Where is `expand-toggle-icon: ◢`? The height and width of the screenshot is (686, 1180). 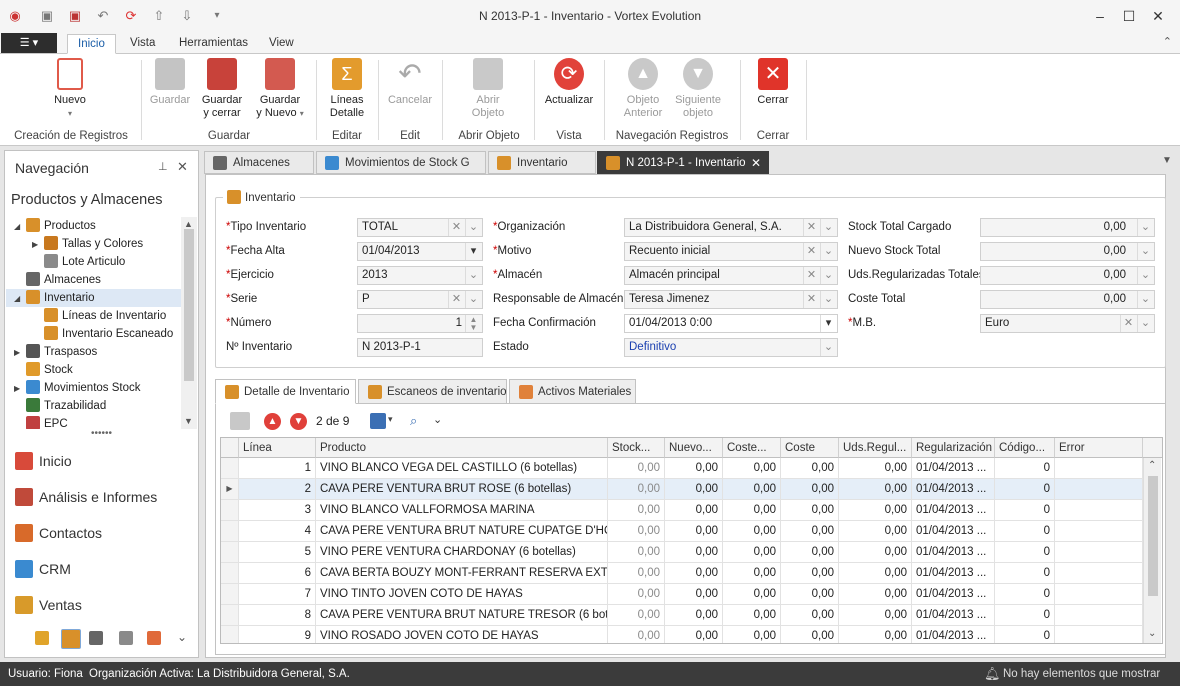
expand-toggle-icon: ◢ is located at coordinates (20, 299).